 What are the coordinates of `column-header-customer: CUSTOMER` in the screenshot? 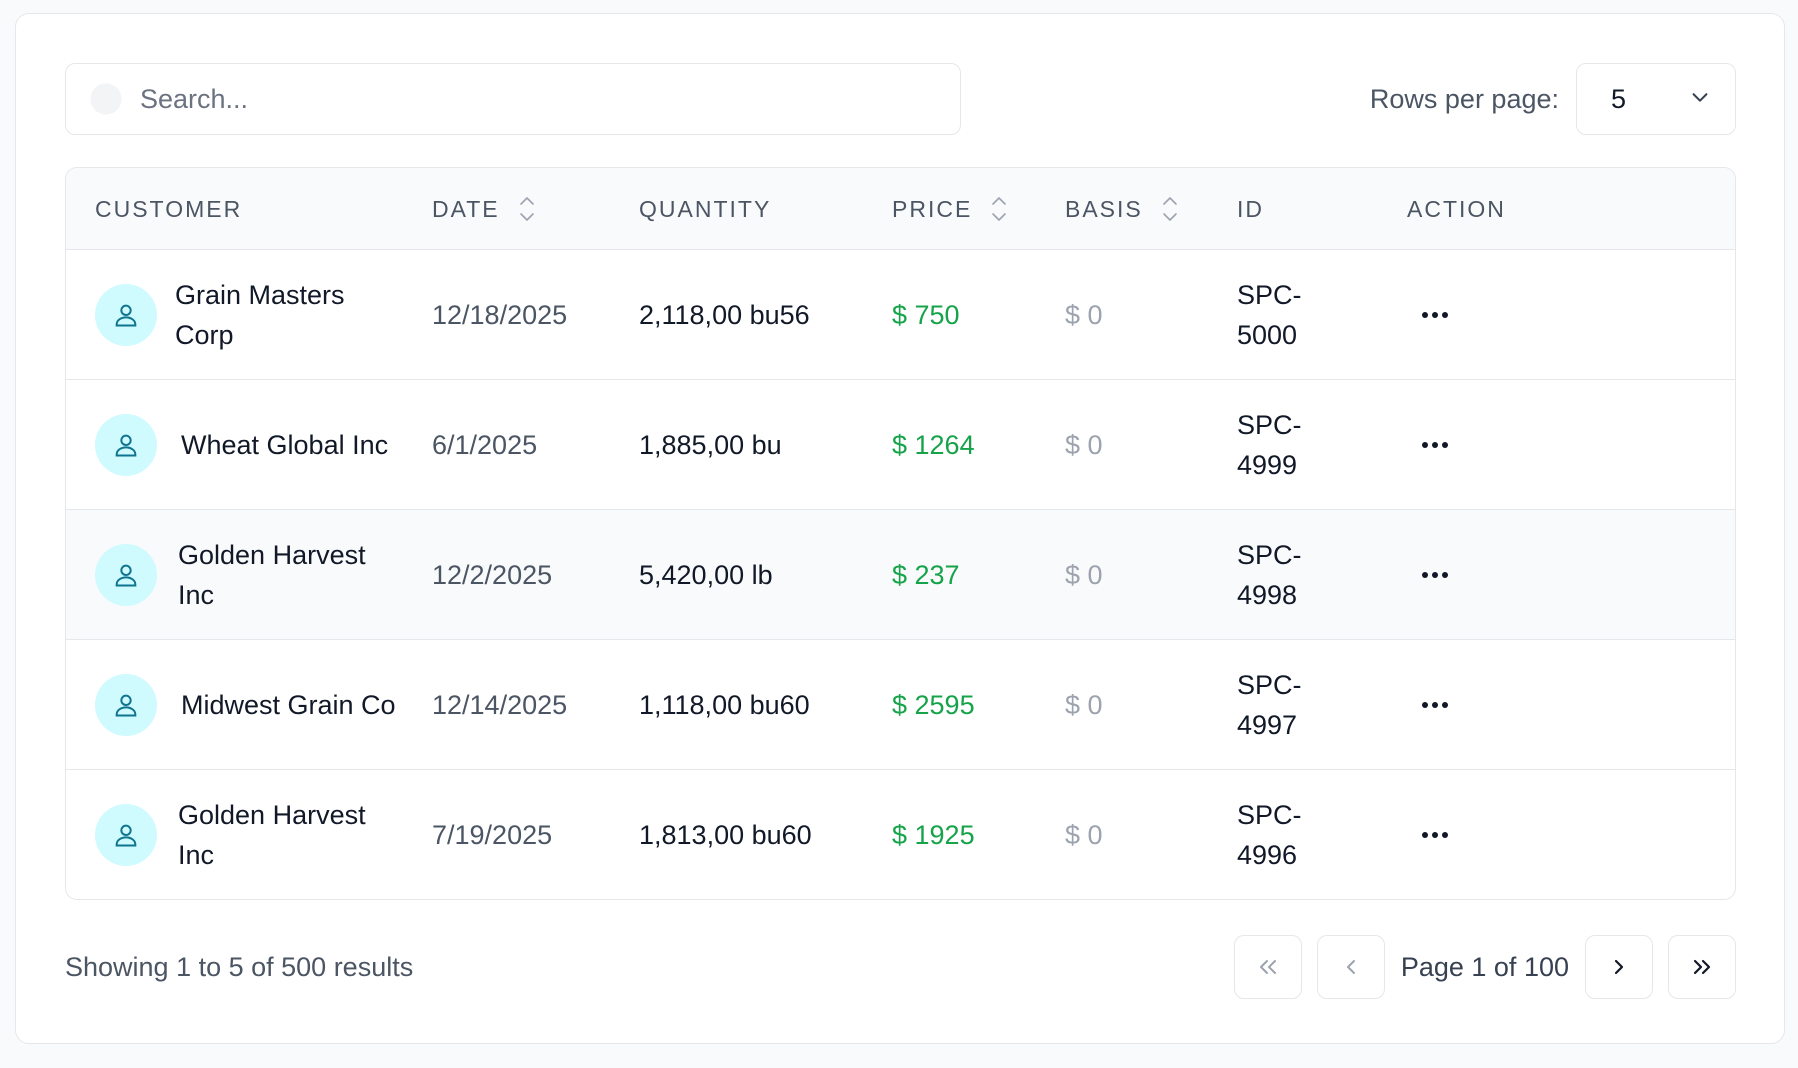 It's located at (168, 209).